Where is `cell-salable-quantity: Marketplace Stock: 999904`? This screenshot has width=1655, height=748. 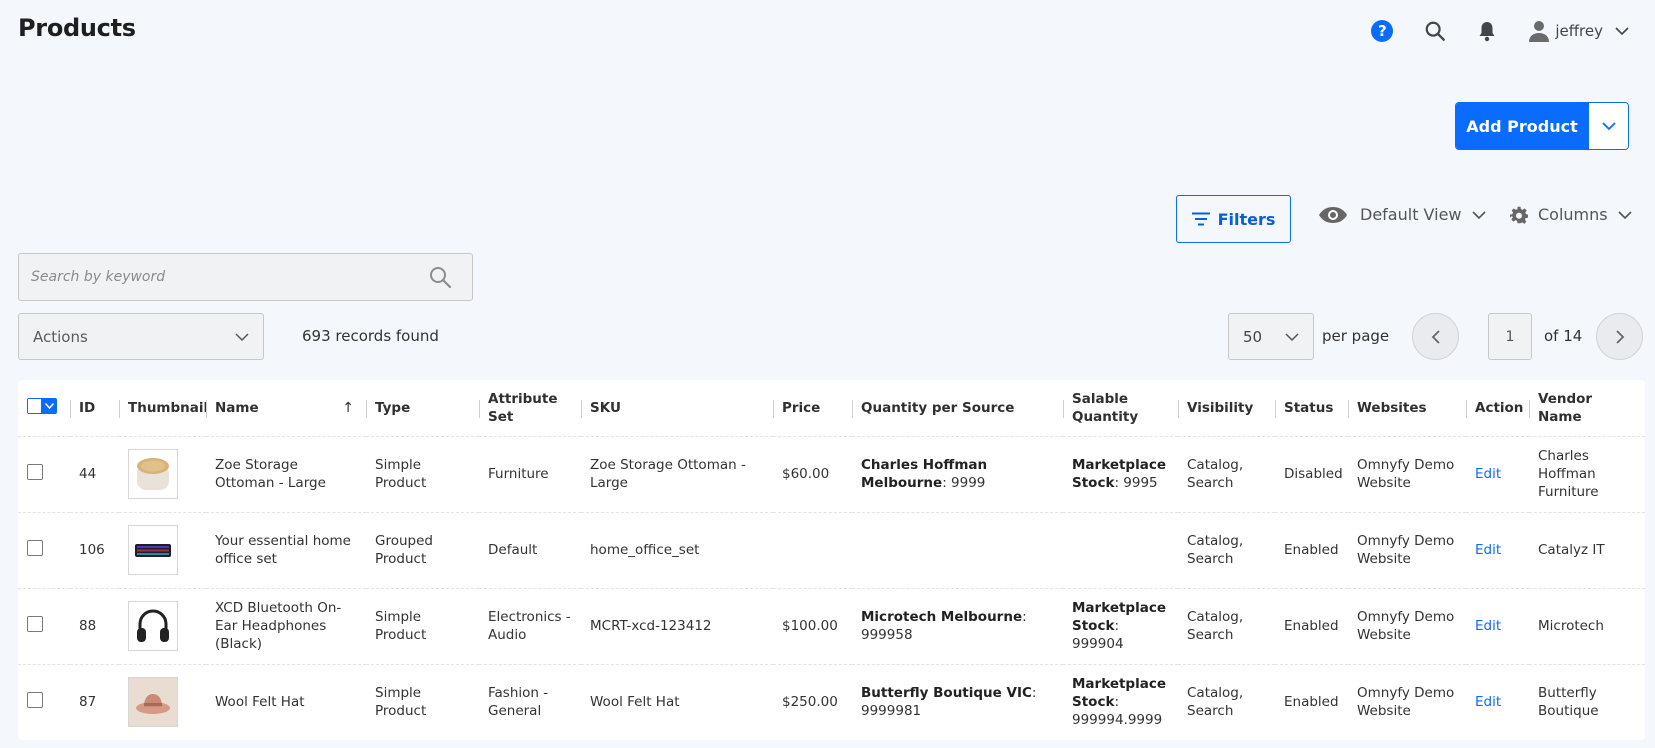
cell-salable-quantity: Marketplace Stock: 999904 is located at coordinates (1120, 625).